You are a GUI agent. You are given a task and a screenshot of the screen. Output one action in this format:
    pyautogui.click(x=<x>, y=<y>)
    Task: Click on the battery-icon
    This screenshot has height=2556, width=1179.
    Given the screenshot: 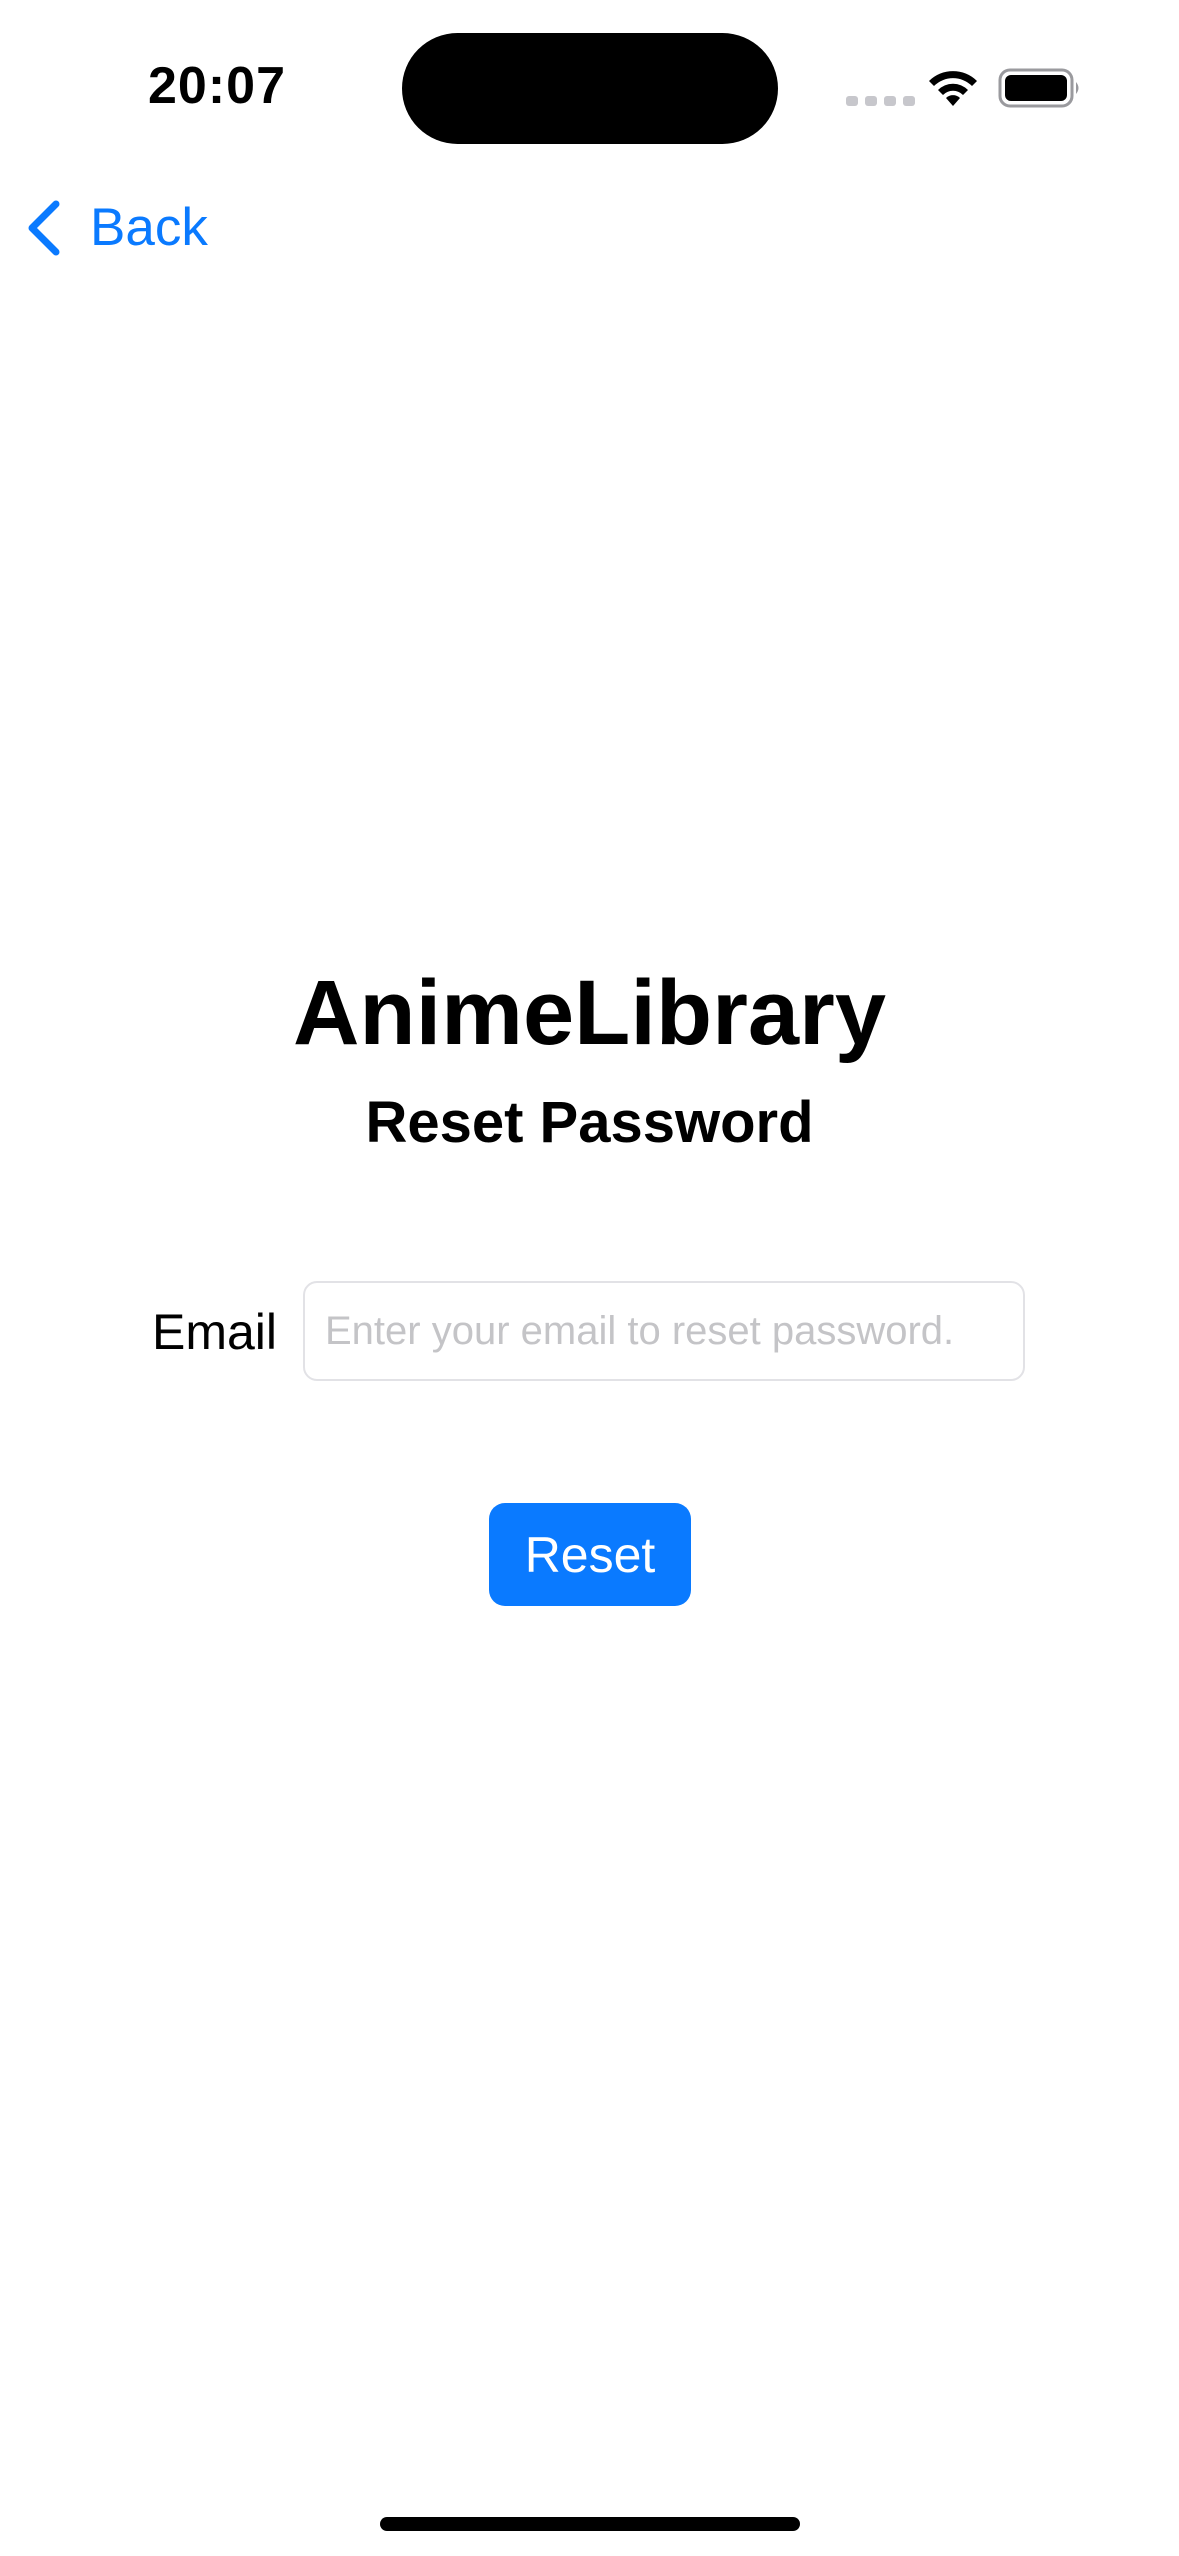 What is the action you would take?
    pyautogui.click(x=1038, y=88)
    